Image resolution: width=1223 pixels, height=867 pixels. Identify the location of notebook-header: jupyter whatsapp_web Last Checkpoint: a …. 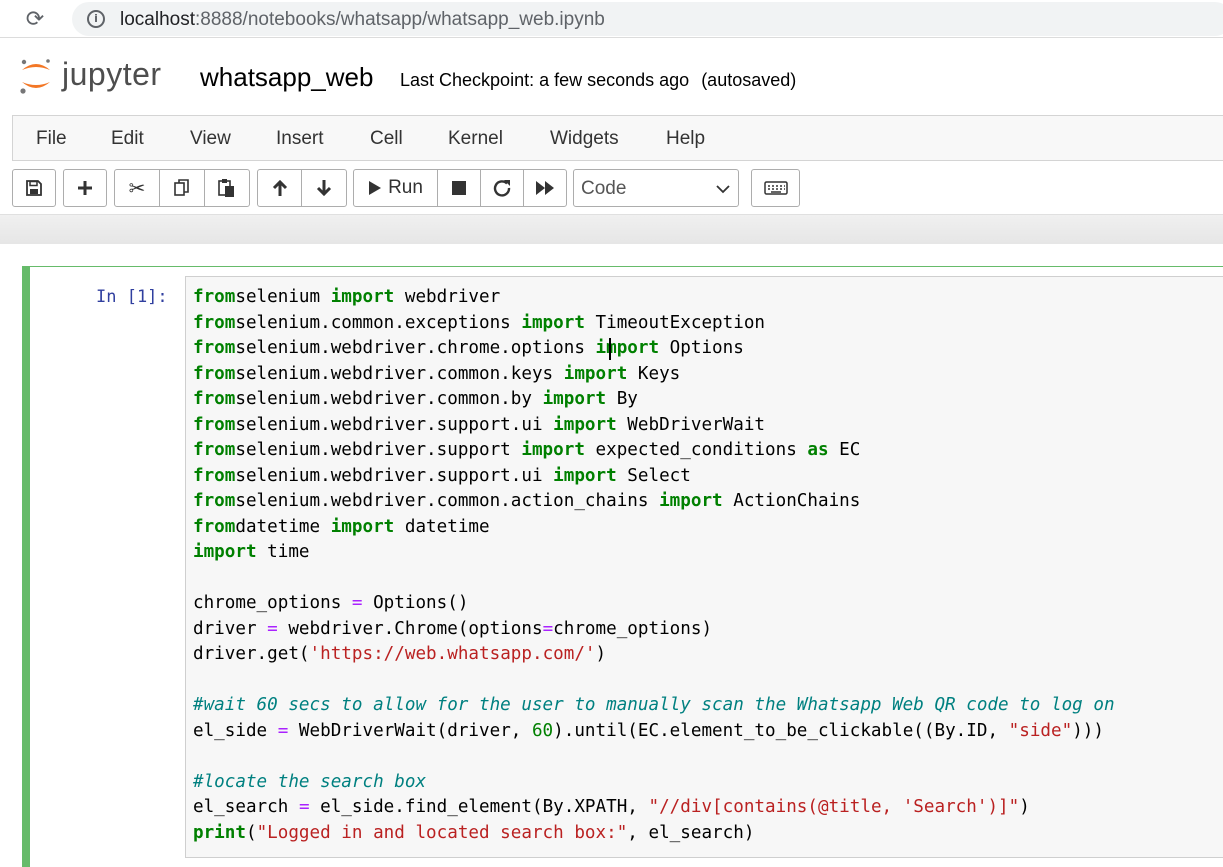
(611, 77).